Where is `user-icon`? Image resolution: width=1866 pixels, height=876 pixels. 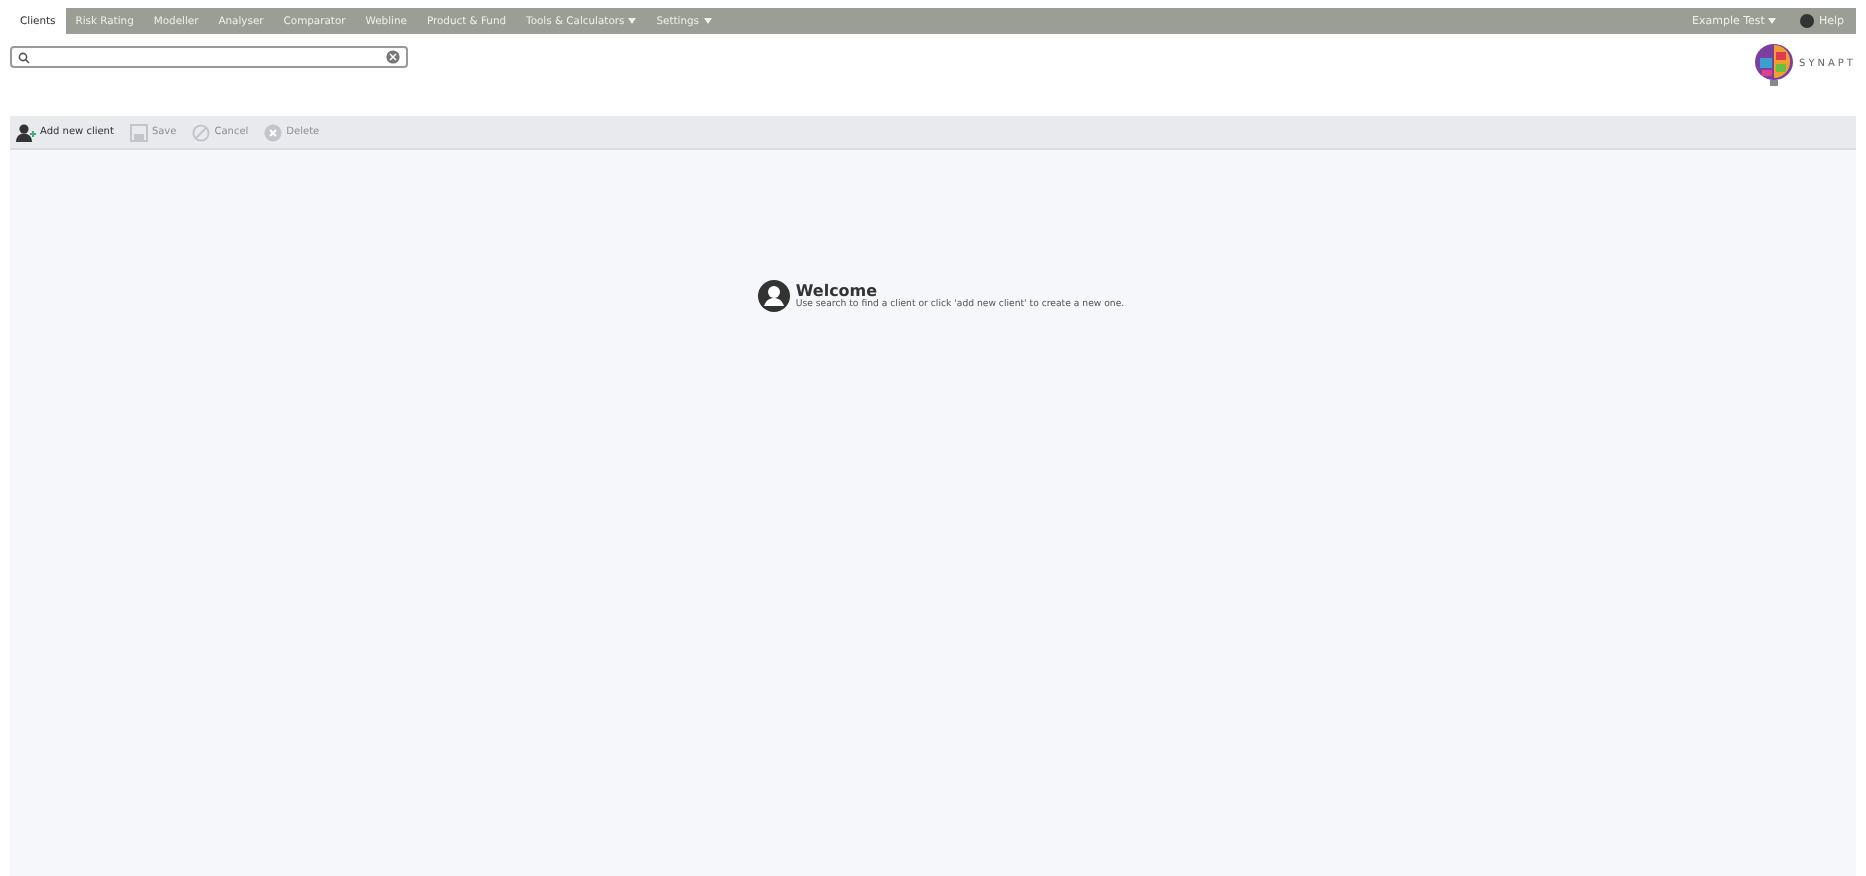 user-icon is located at coordinates (773, 296).